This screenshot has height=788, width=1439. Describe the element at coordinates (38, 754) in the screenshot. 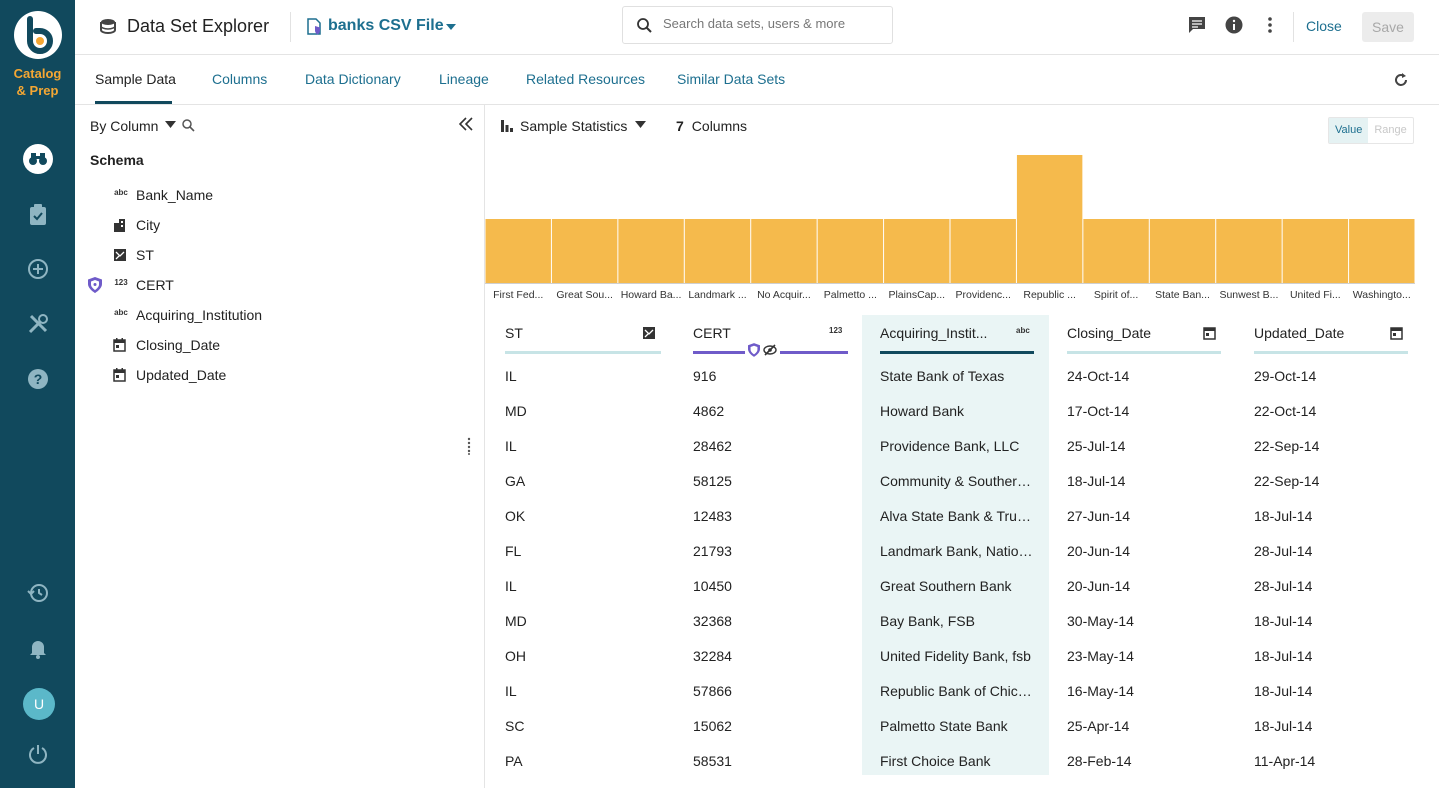

I see `power-icon` at that location.